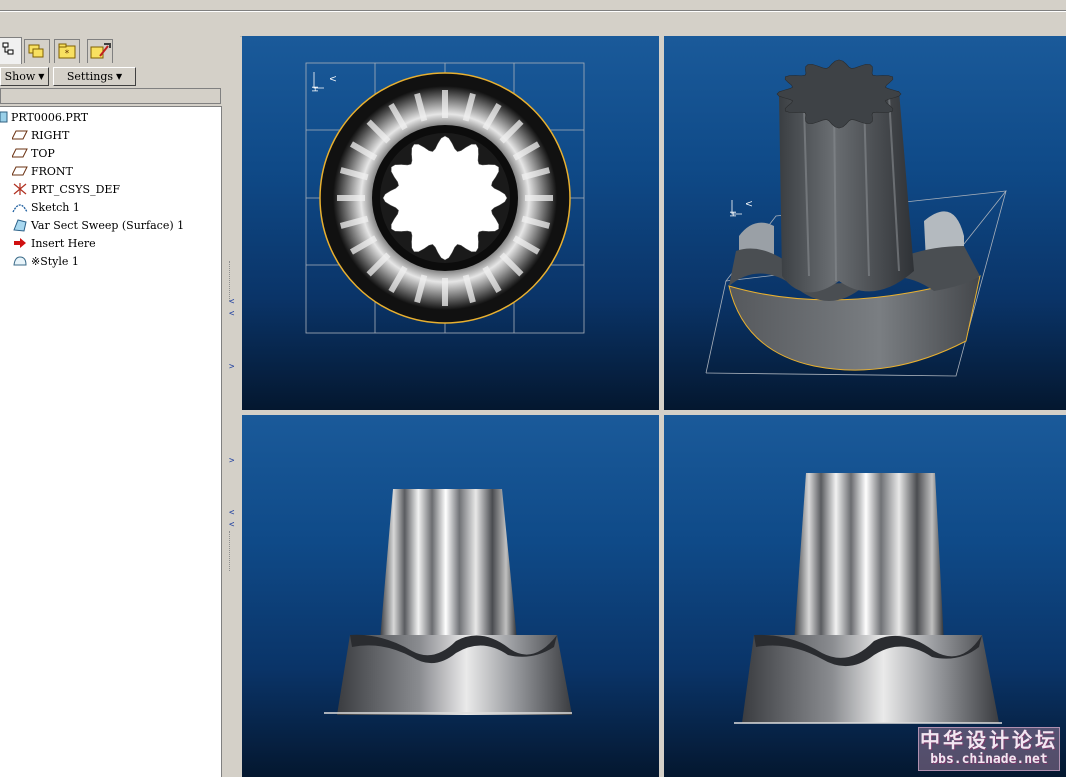  I want to click on favorites-tab-icon: *, so click(67, 51).